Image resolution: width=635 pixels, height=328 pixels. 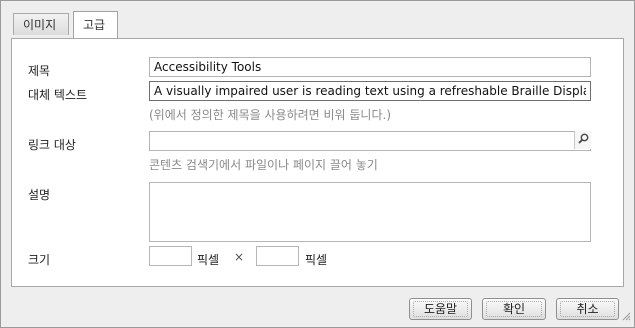 I want to click on link-target-hint: 콘텐츠 검색기에서 파일이나 페이지 끌어 놓기, so click(x=263, y=165).